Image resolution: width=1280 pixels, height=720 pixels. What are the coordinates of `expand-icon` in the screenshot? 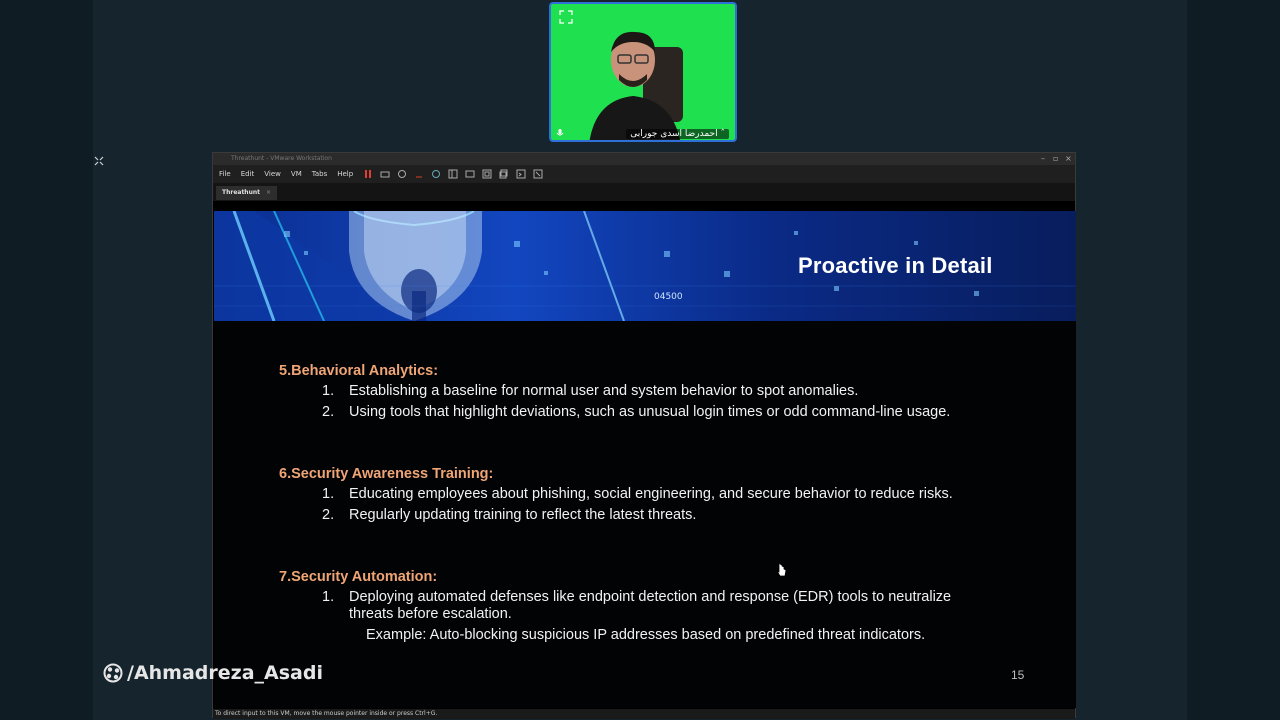 It's located at (566, 17).